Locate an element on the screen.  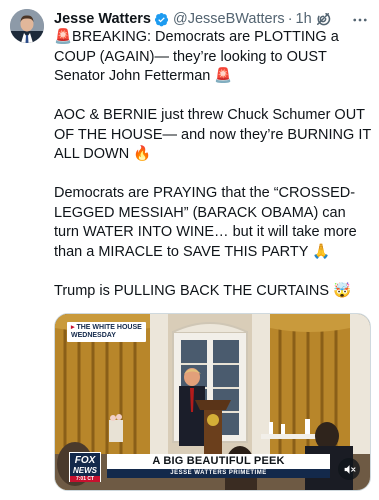
author-handle: @JesseBWatters is located at coordinates (229, 19).